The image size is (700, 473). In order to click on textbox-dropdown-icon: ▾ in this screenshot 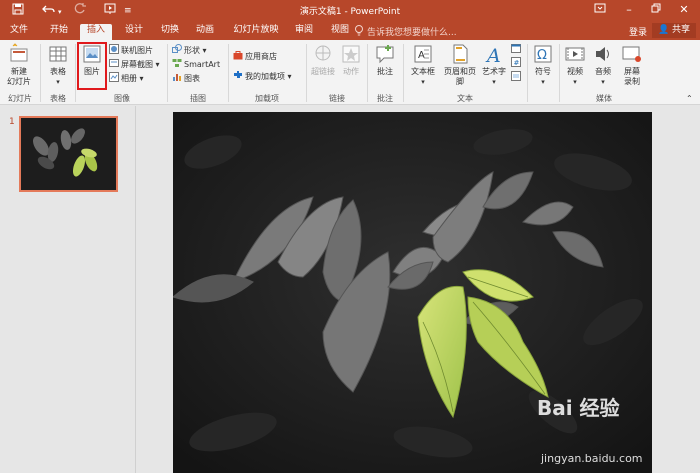, I will do `click(423, 82)`.